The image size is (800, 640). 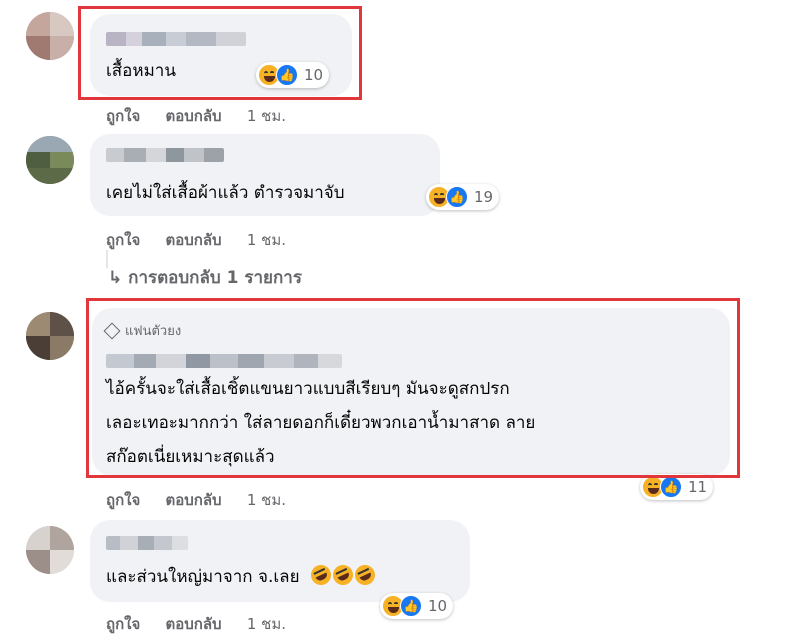 I want to click on reaction-count: 10, so click(x=438, y=606).